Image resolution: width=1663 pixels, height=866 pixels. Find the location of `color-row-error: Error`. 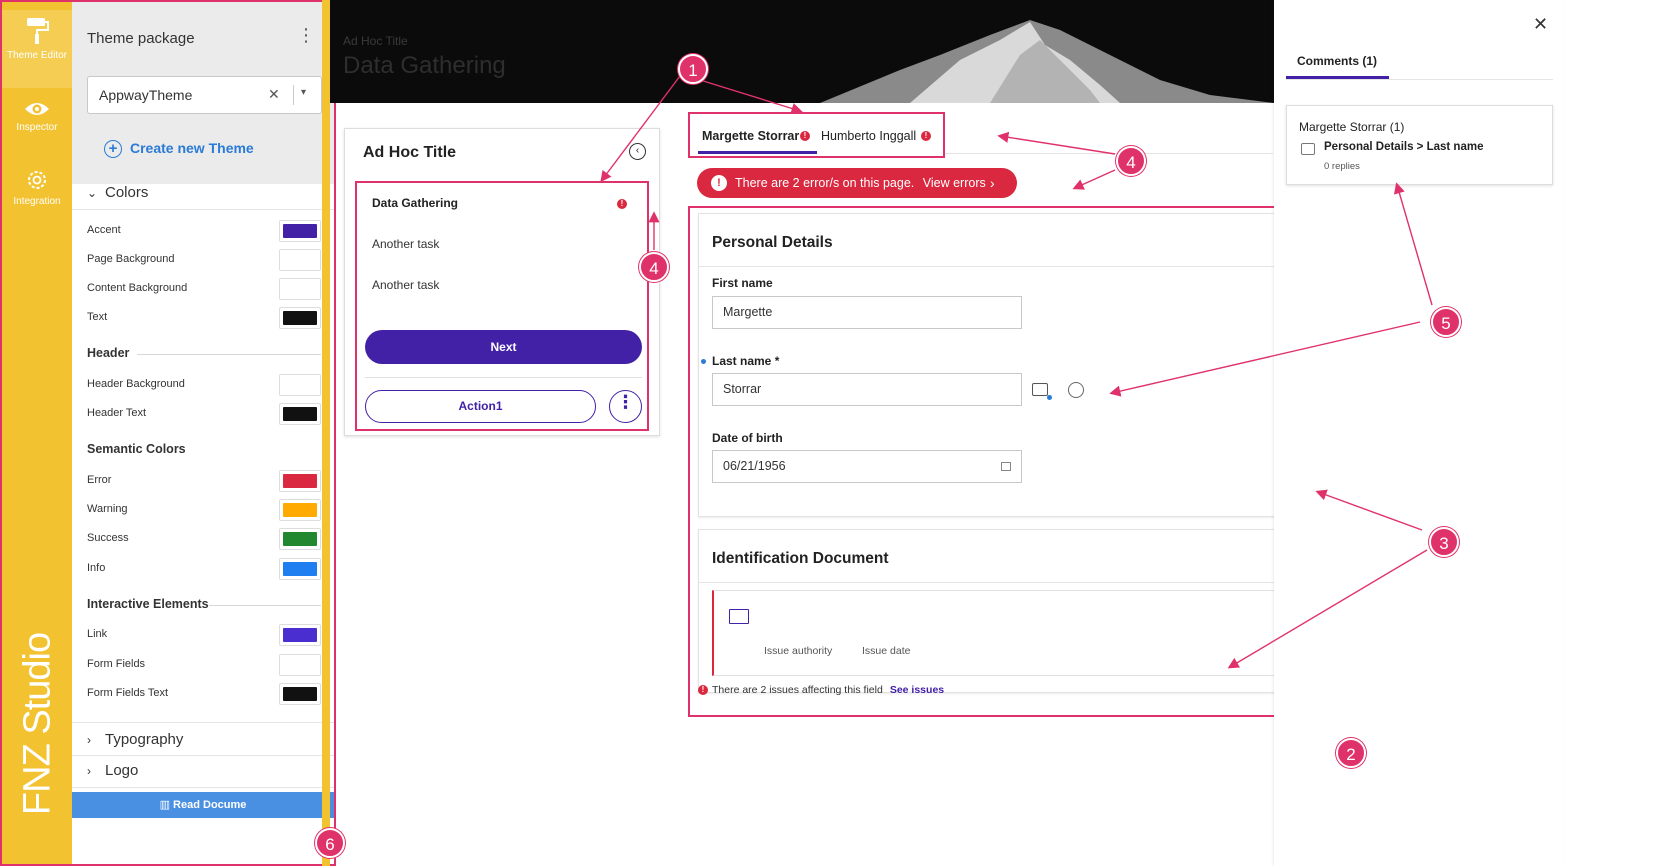

color-row-error: Error is located at coordinates (204, 481).